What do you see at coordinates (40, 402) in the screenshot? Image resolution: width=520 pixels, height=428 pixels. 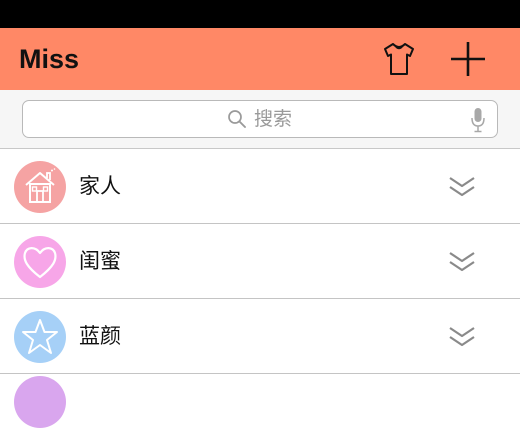 I see `group-avatar-partial` at bounding box center [40, 402].